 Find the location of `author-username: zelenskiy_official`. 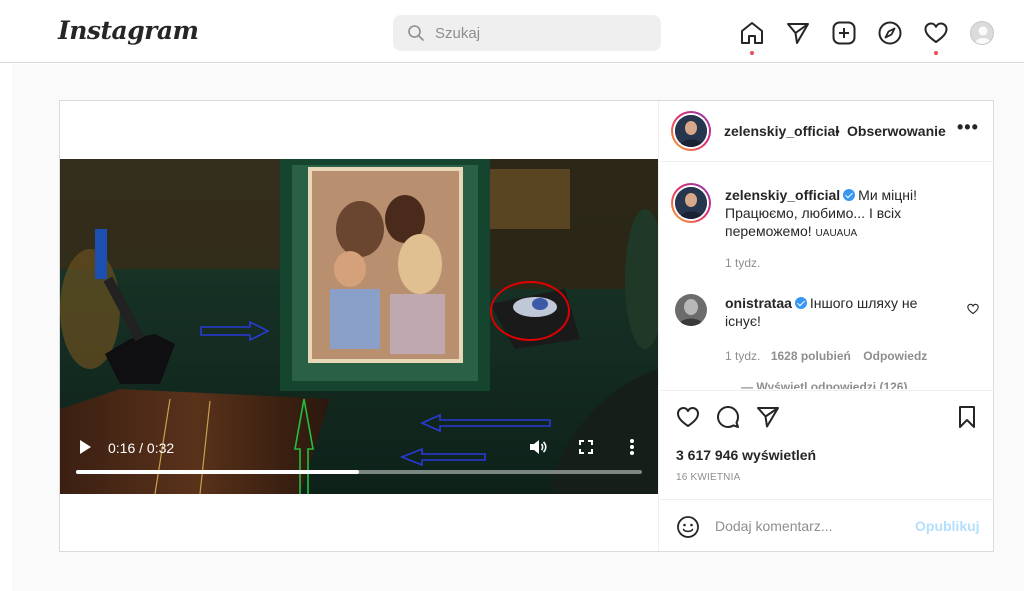

author-username: zelenskiy_official is located at coordinates (781, 131).